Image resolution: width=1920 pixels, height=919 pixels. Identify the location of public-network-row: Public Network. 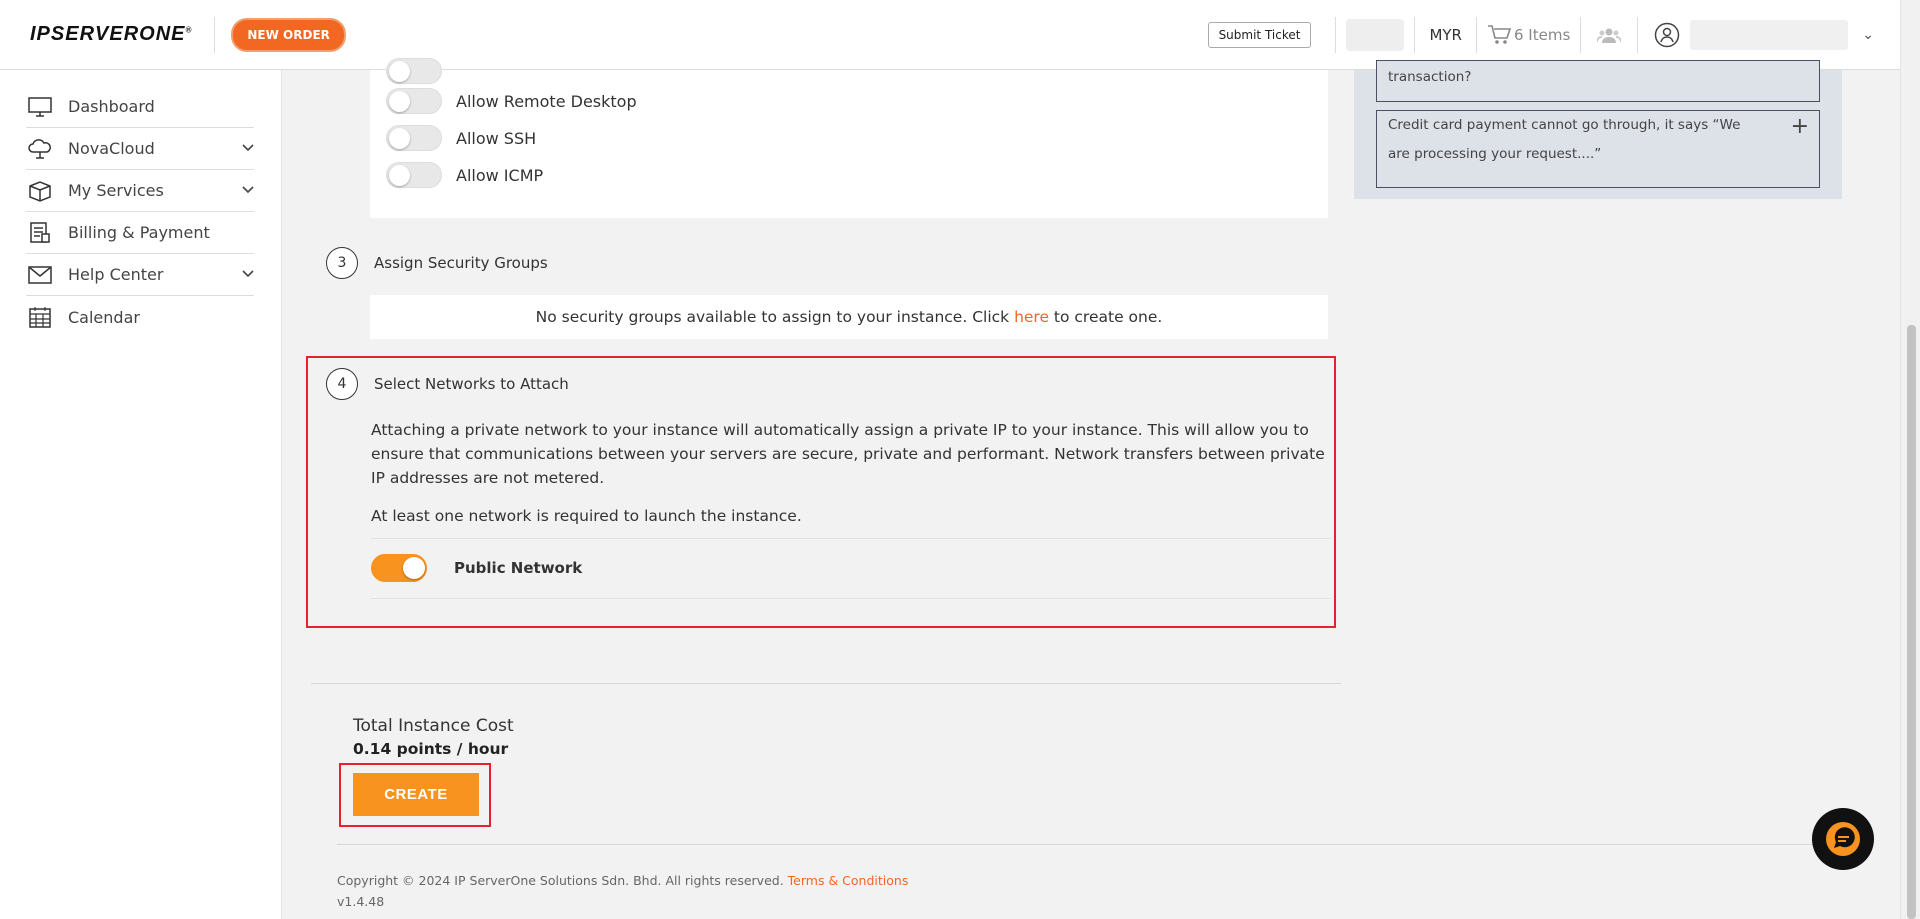
(476, 568).